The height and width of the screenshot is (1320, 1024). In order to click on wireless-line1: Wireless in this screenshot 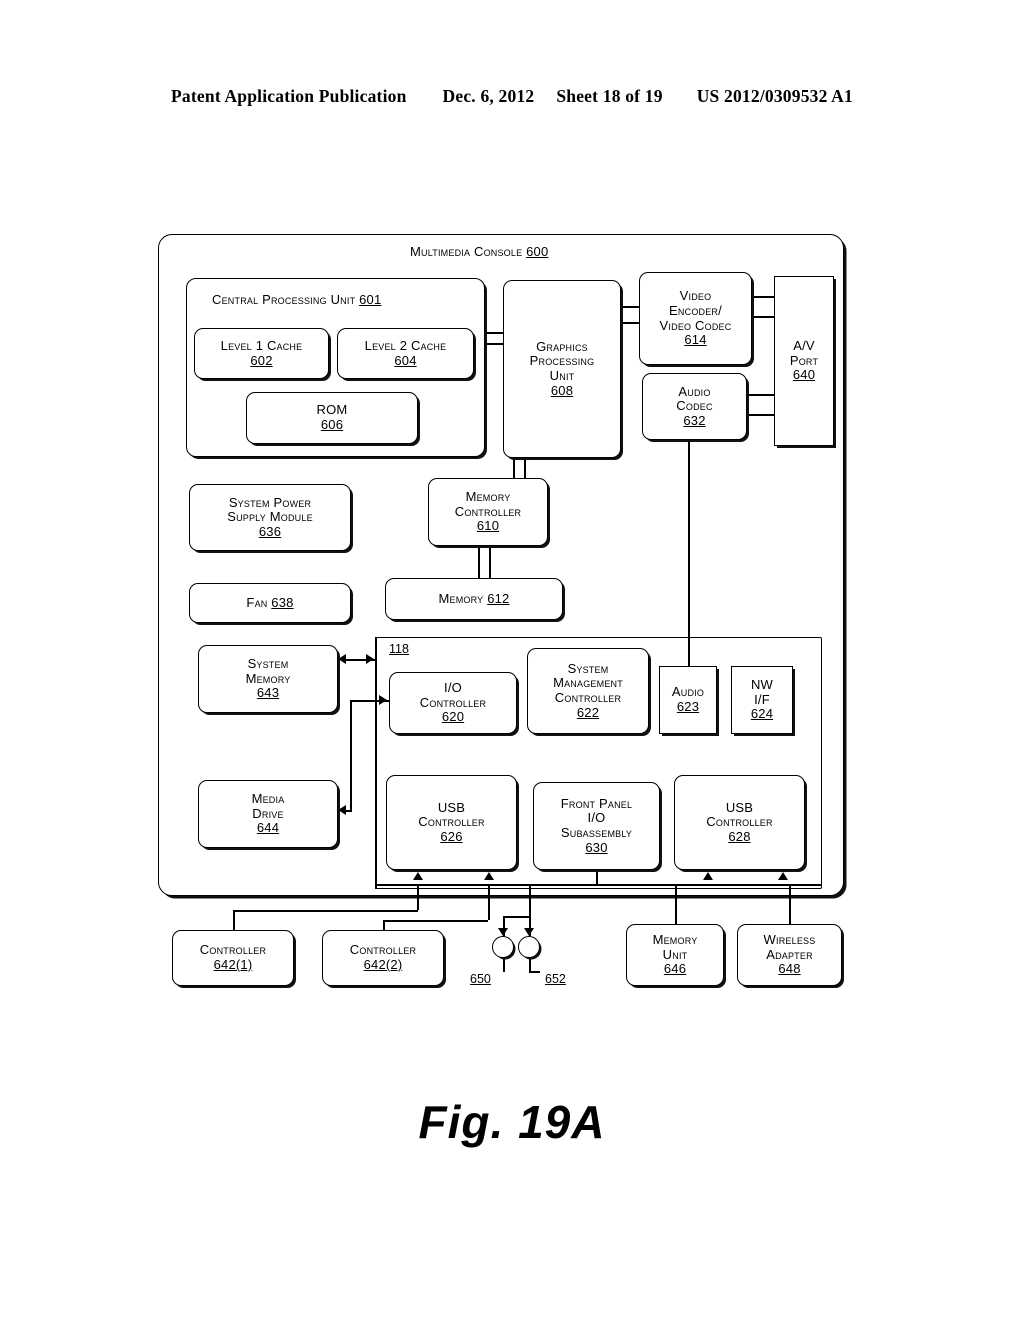, I will do `click(789, 940)`.